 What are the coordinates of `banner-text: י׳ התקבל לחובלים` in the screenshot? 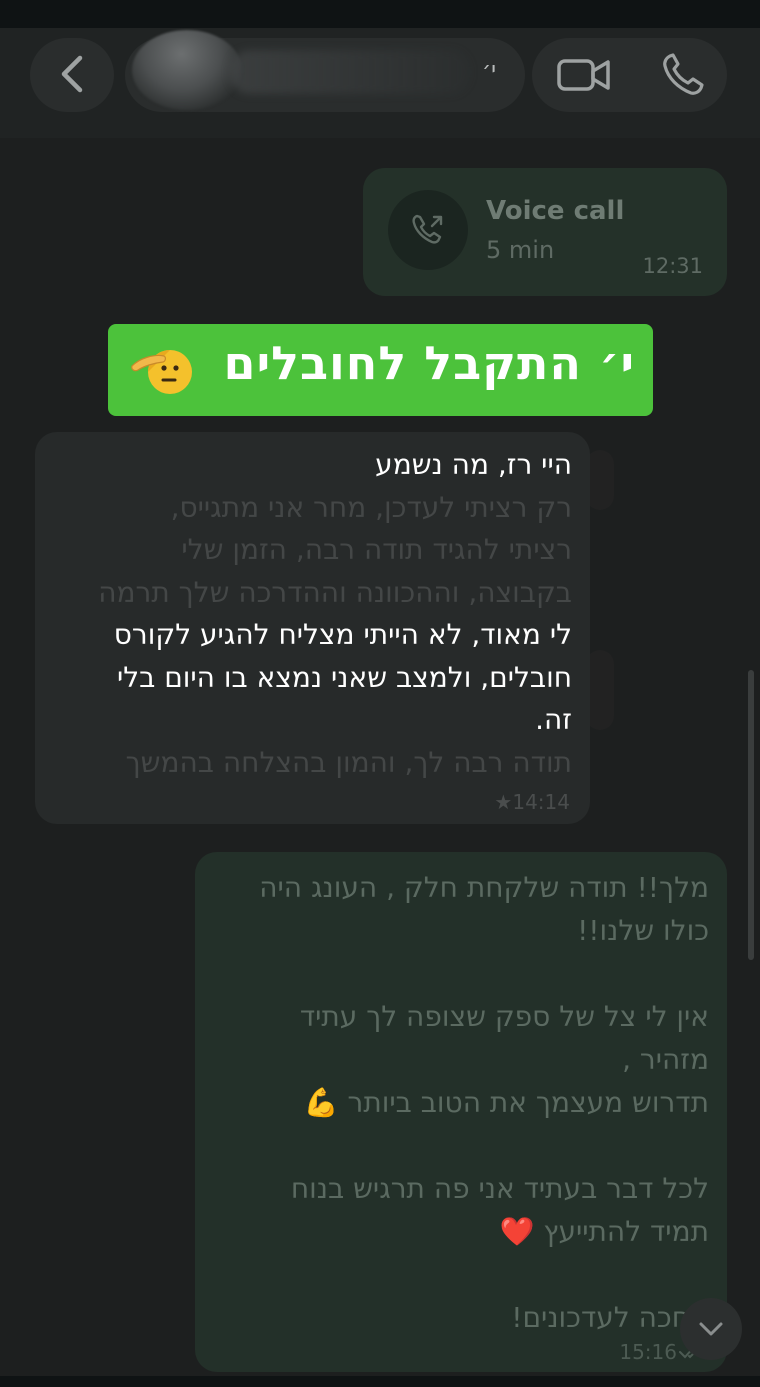 It's located at (429, 363).